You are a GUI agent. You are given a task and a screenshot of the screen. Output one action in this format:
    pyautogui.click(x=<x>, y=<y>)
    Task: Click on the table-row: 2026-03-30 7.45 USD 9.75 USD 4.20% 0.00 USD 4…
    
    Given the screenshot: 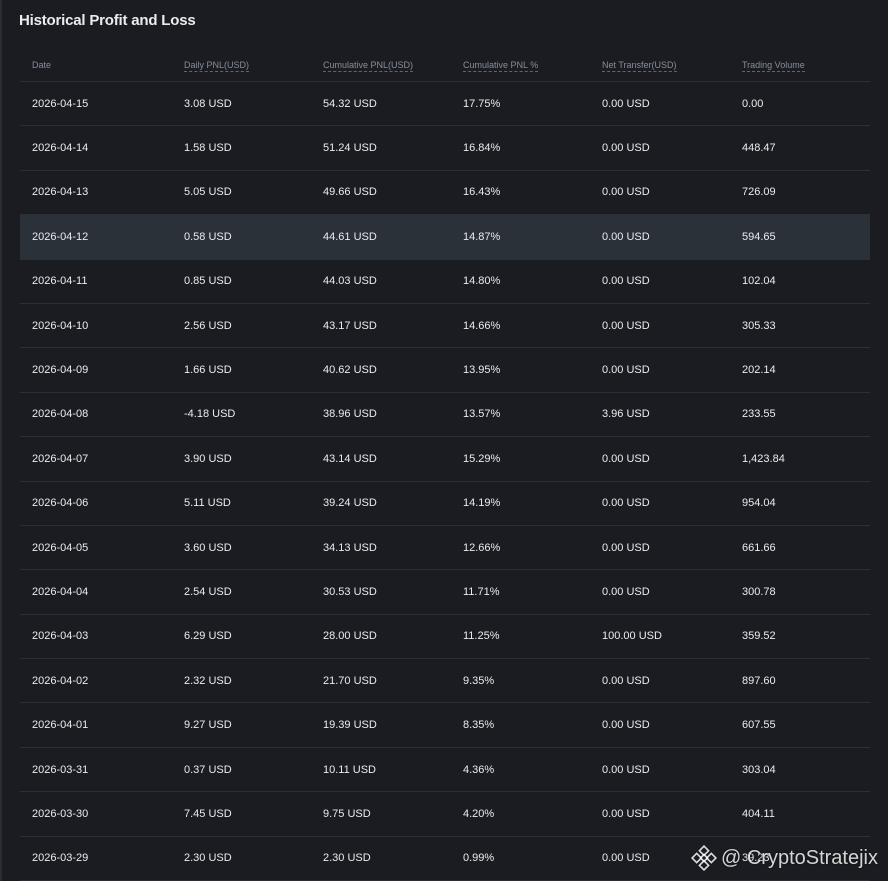 What is the action you would take?
    pyautogui.click(x=445, y=814)
    